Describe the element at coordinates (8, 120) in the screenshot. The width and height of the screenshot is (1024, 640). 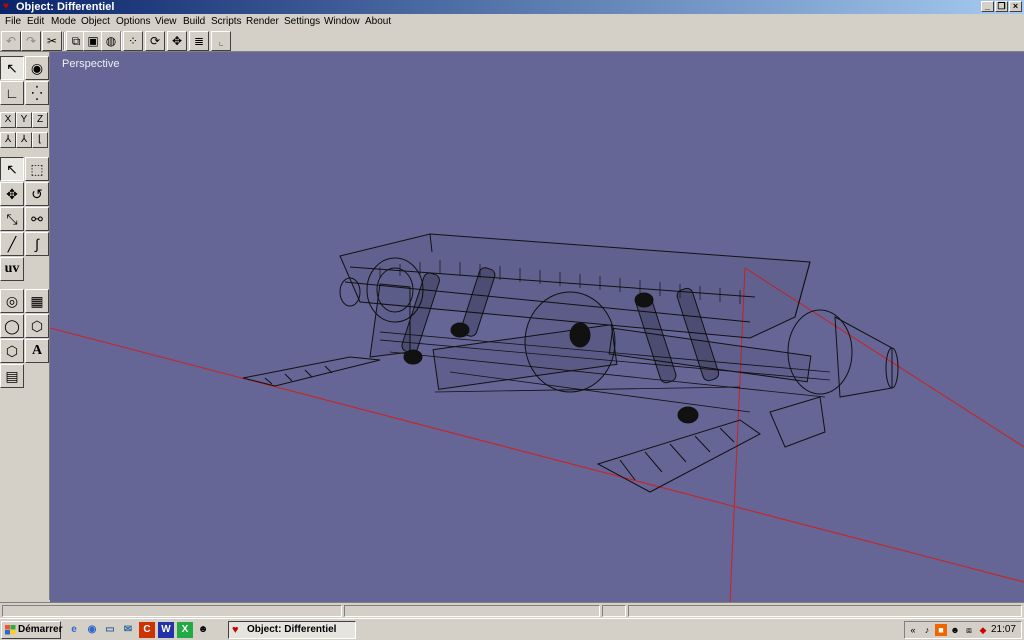
I see `axis-x-button: X` at that location.